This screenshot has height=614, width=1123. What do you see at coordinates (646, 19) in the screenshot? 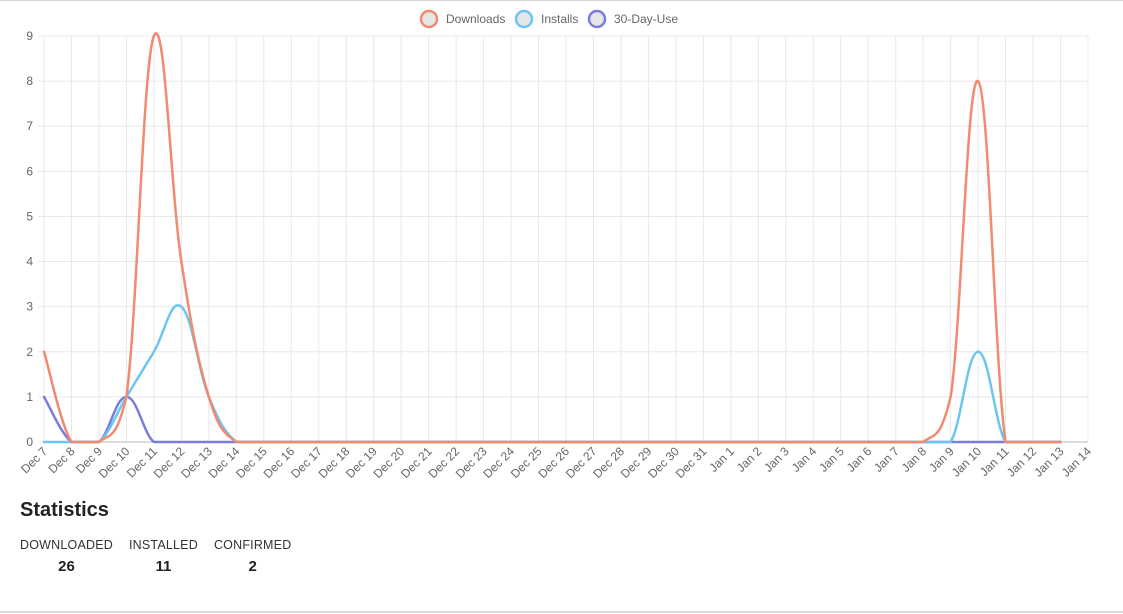
I see `legend-label: 30-Day-Use` at bounding box center [646, 19].